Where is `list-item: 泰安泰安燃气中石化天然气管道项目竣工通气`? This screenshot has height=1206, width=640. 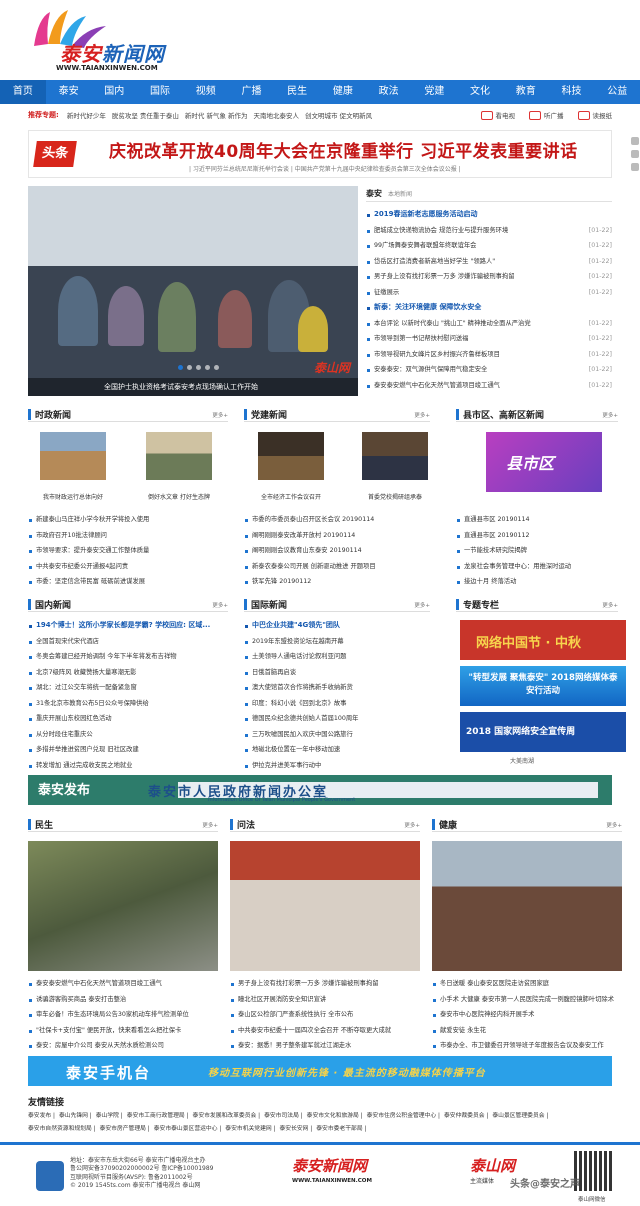 list-item: 泰安泰安燃气中石化天然气管道项目竣工通气 is located at coordinates (123, 984).